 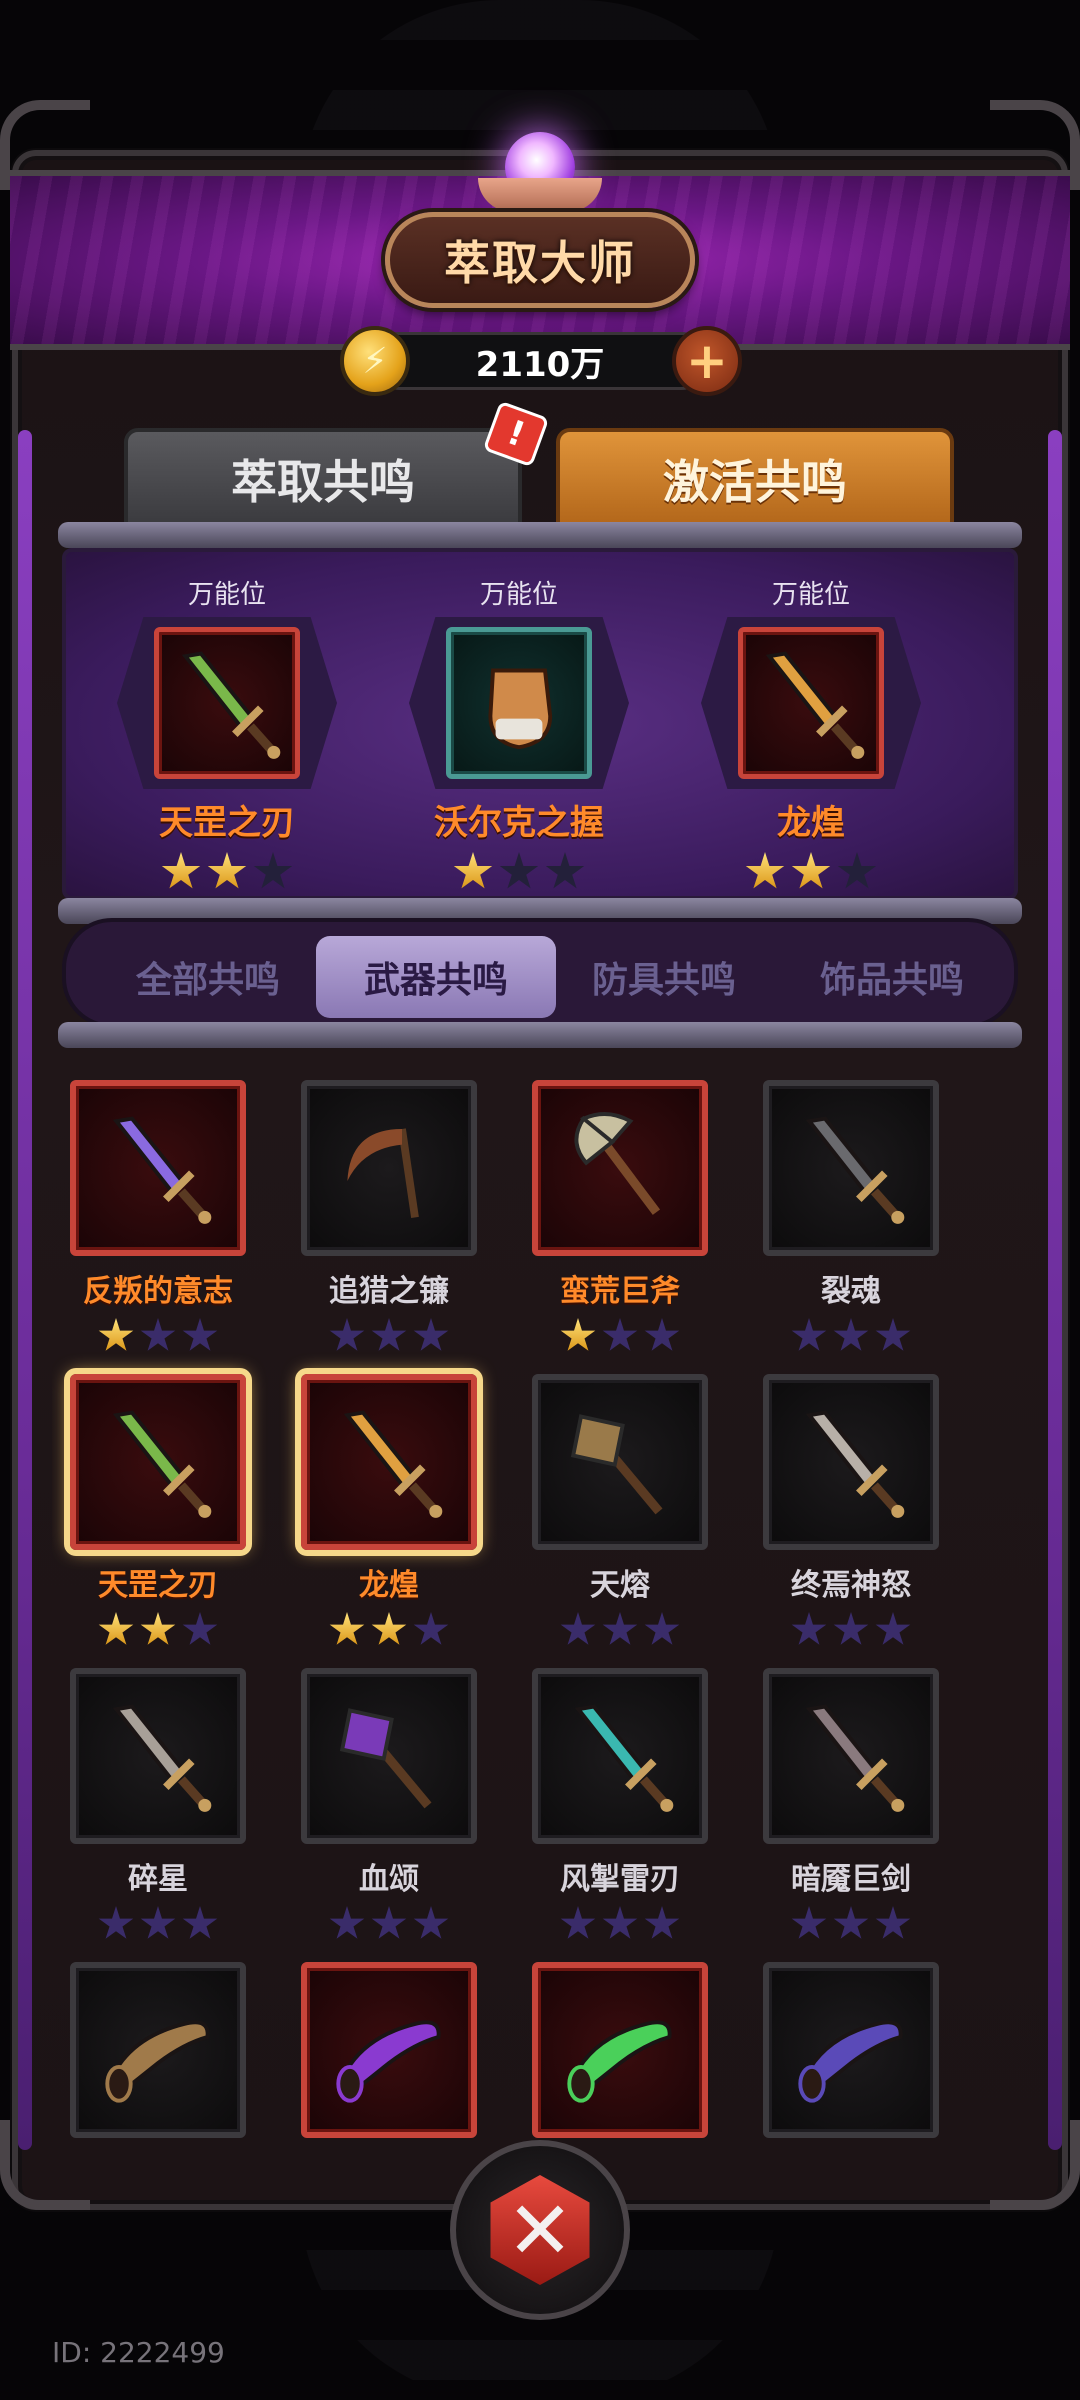 I want to click on item-name: 蛮荒巨斧, so click(x=620, y=1291).